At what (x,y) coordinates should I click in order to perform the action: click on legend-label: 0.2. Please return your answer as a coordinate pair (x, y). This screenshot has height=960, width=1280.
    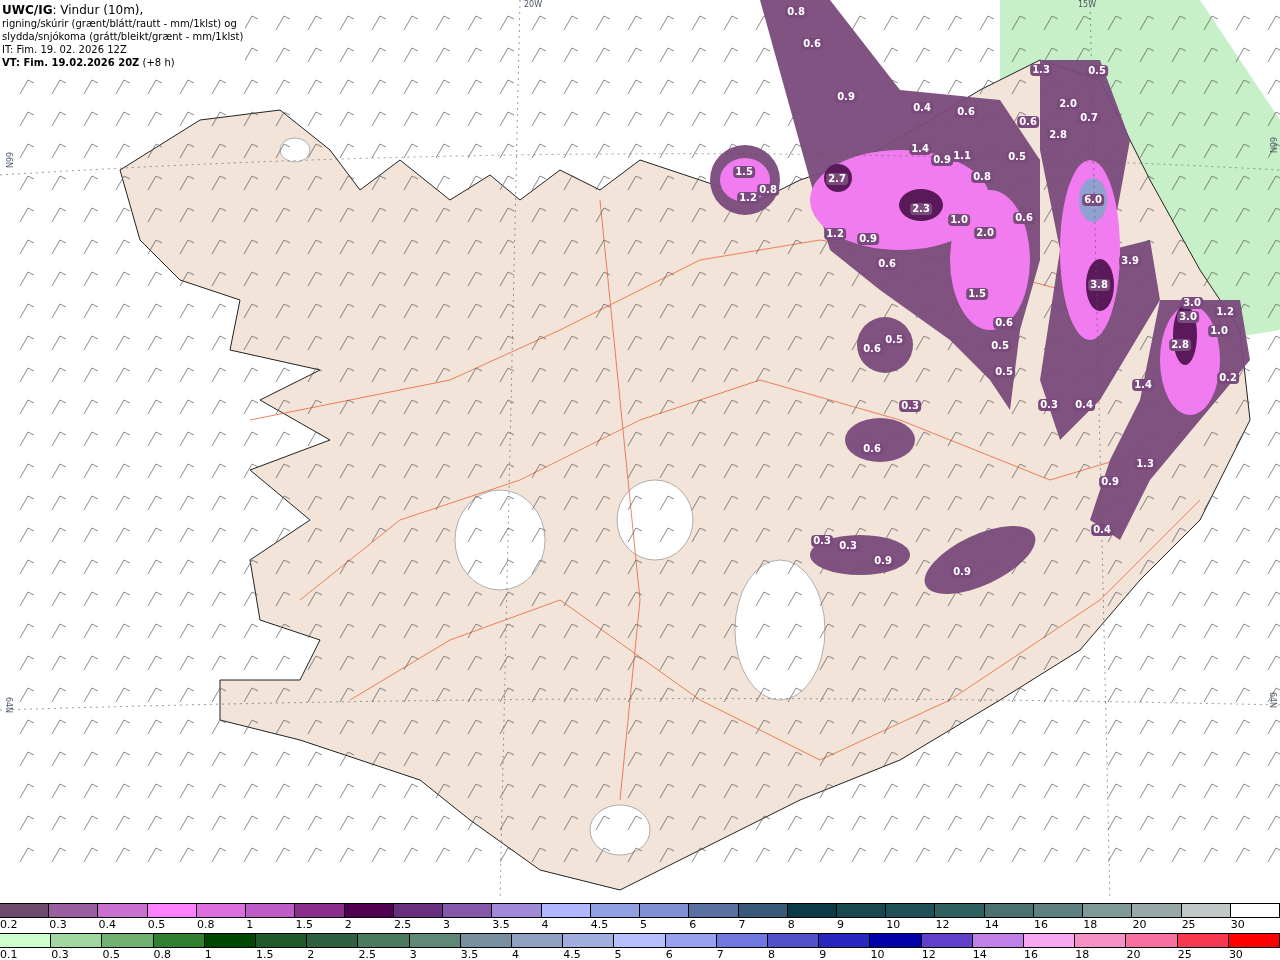
    Looking at the image, I should click on (9, 924).